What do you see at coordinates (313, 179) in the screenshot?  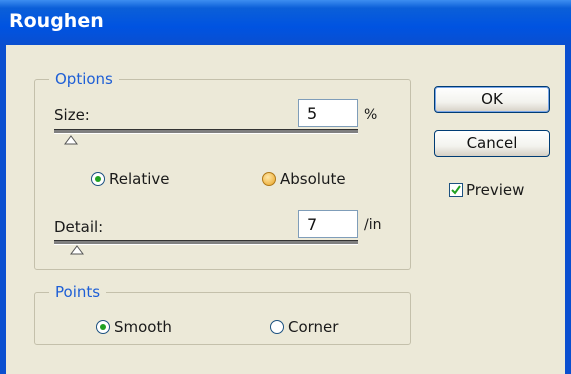 I see `absolute-label: Absolute` at bounding box center [313, 179].